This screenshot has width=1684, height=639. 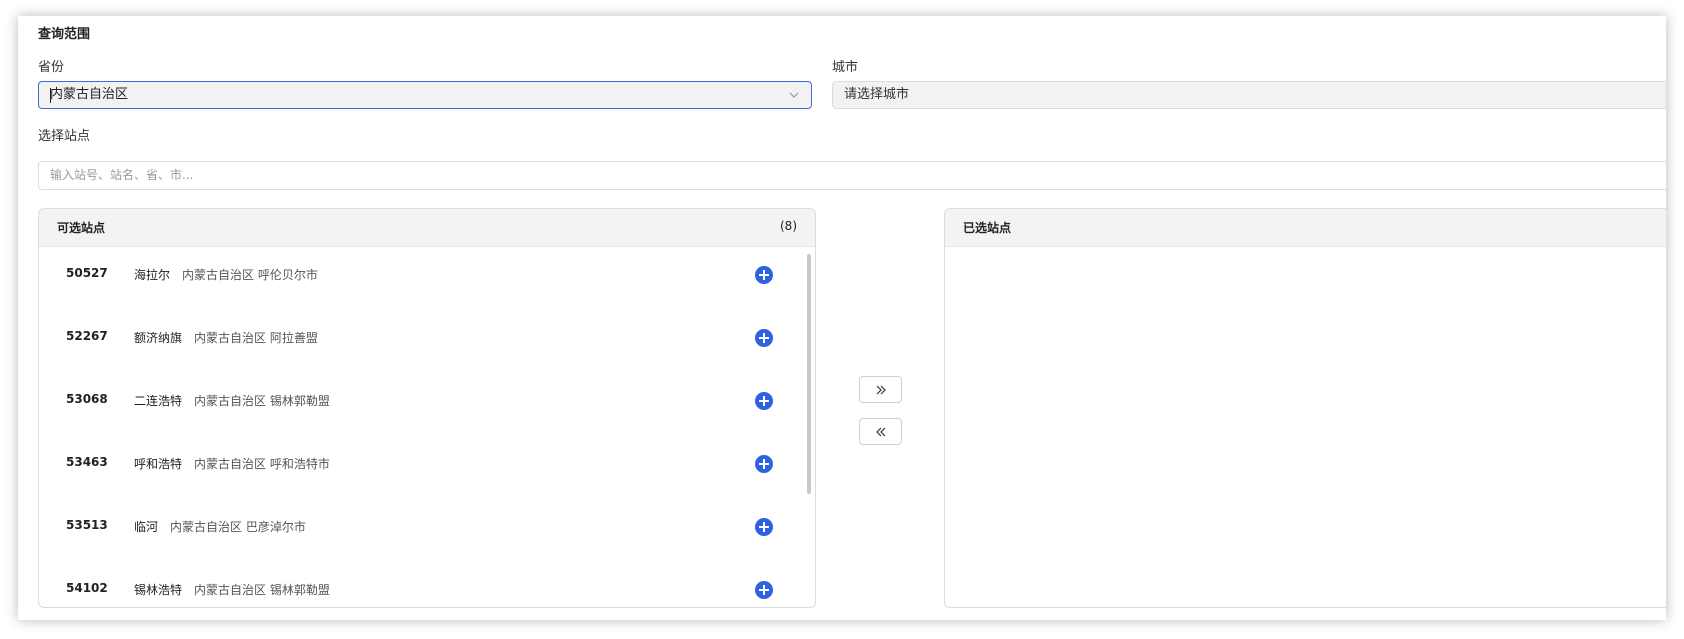 What do you see at coordinates (427, 467) in the screenshot?
I see `list-item: 53463 呼和浩特 内蒙古自治区 呼和浩特市` at bounding box center [427, 467].